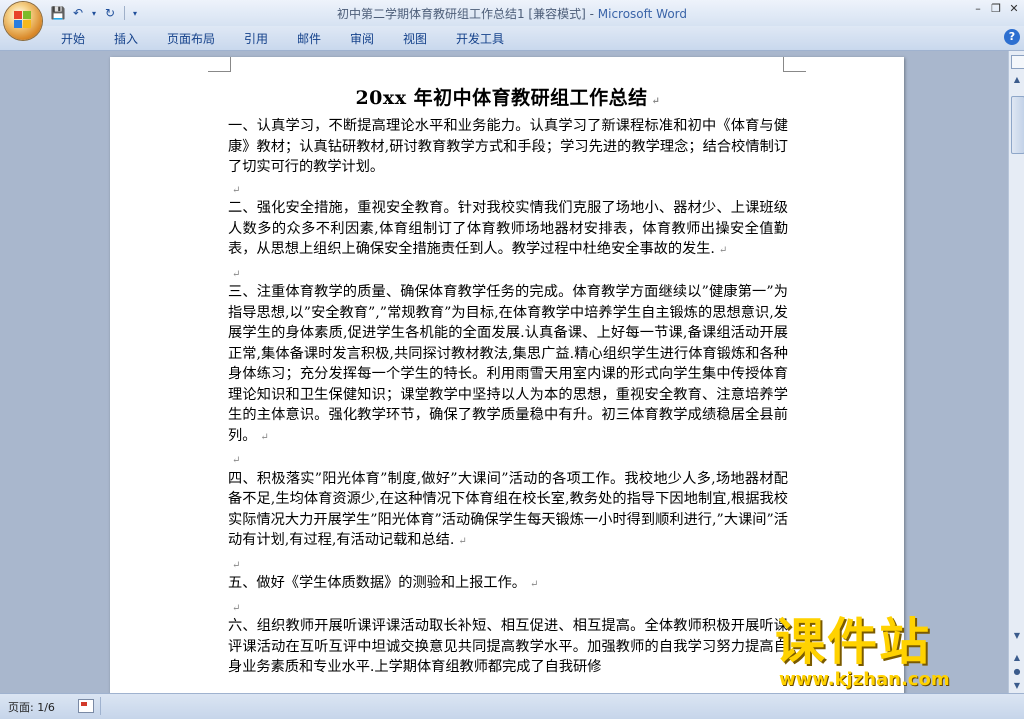 The height and width of the screenshot is (719, 1024). Describe the element at coordinates (864, 679) in the screenshot. I see `watermark-url: www.kjzhan.com` at that location.